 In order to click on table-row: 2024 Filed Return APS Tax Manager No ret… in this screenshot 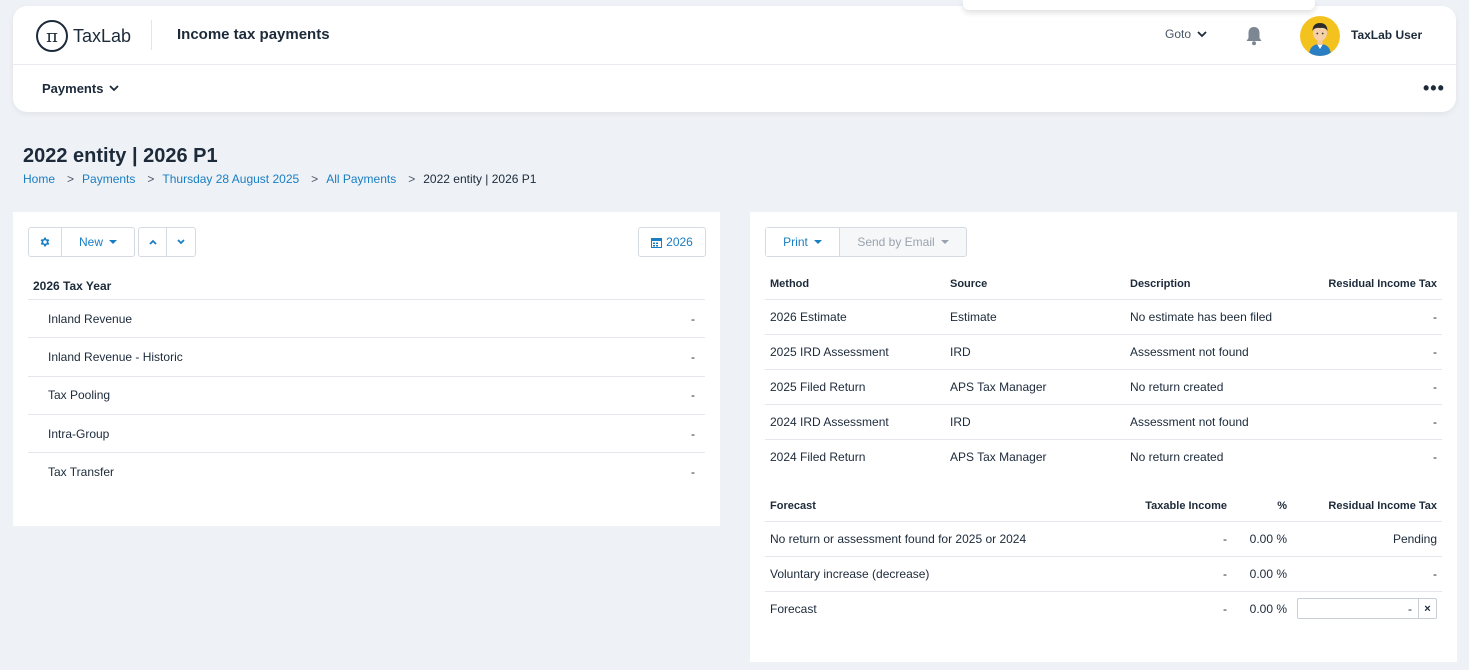, I will do `click(1103, 456)`.